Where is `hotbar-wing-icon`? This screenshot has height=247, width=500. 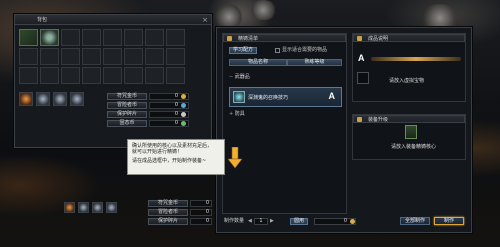
hotbar-wing-icon is located at coordinates (83, 207).